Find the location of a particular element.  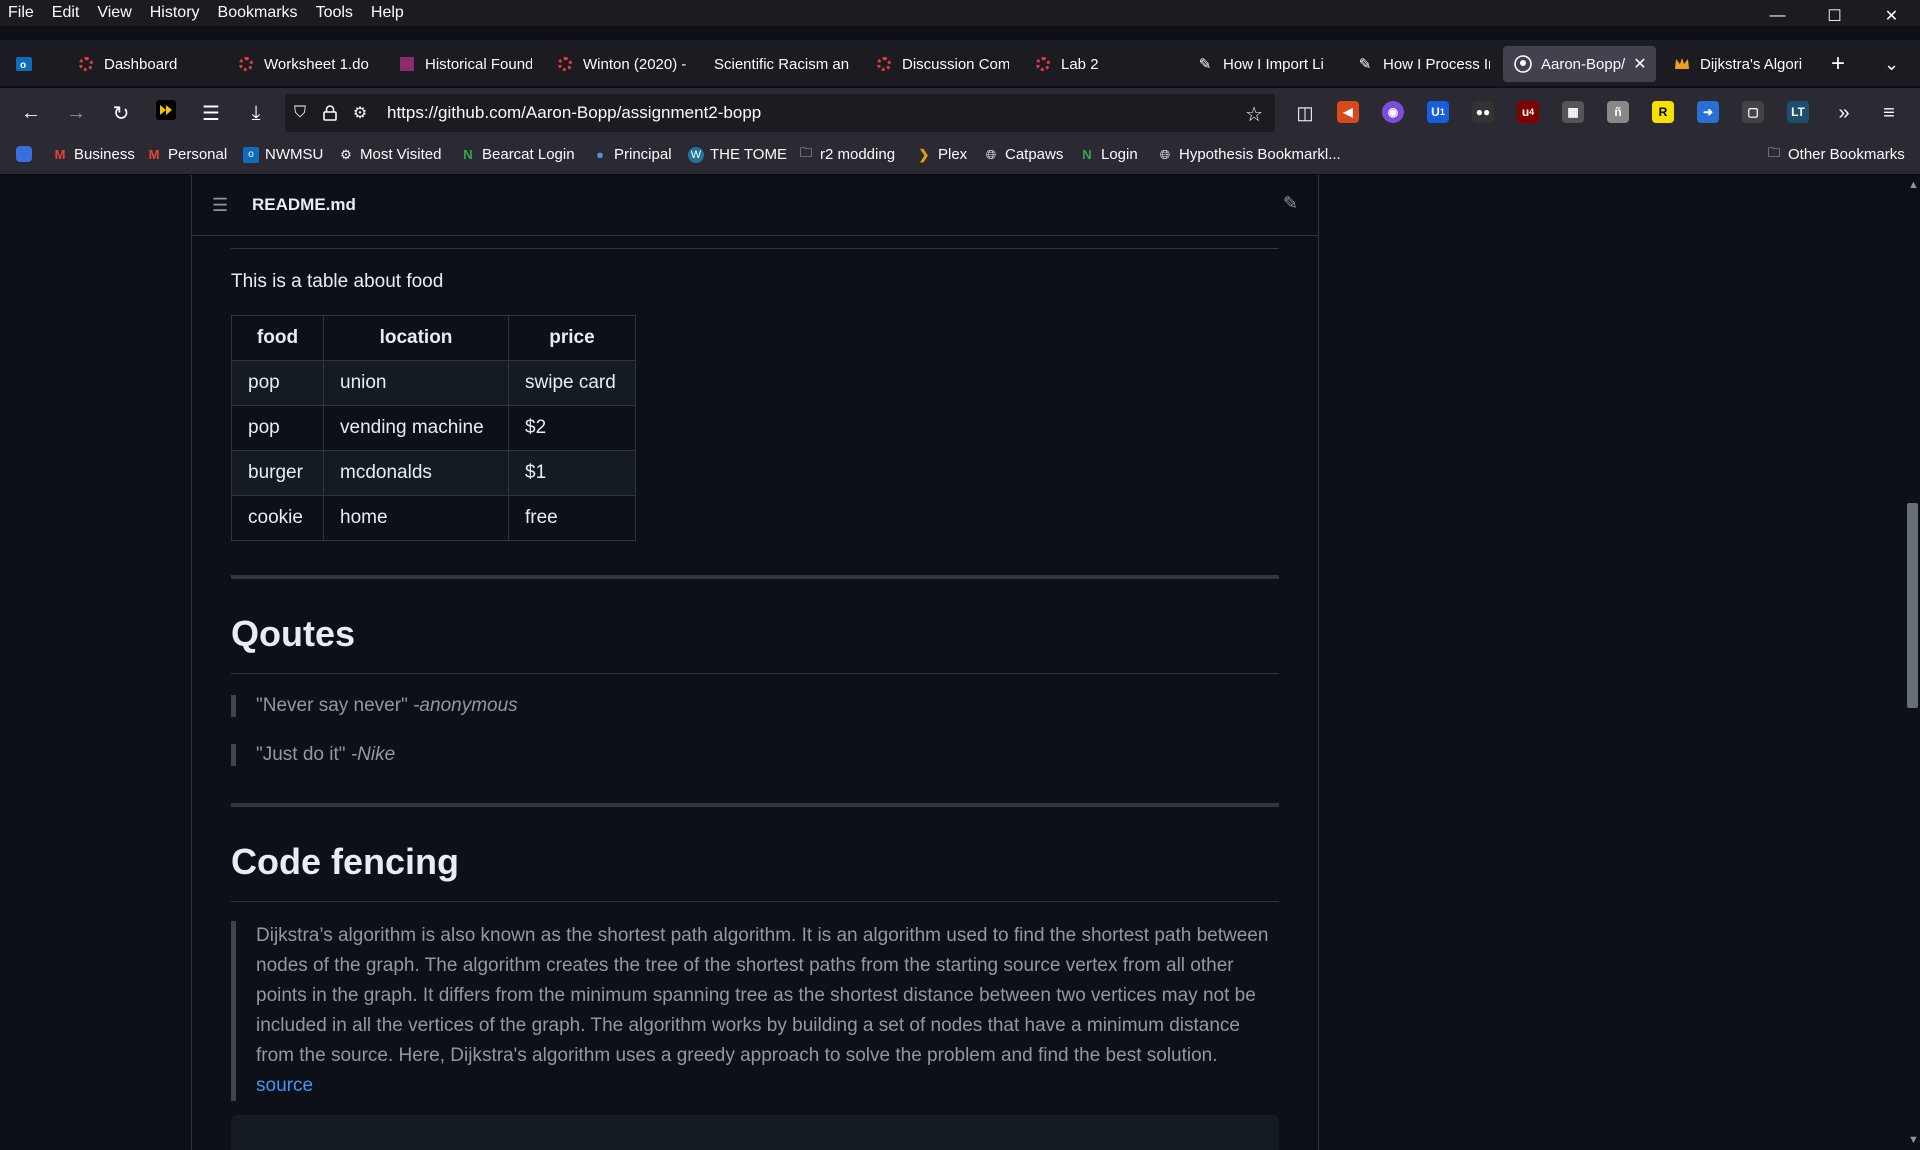

bookmark-plex: ❯ Plex is located at coordinates (942, 154).